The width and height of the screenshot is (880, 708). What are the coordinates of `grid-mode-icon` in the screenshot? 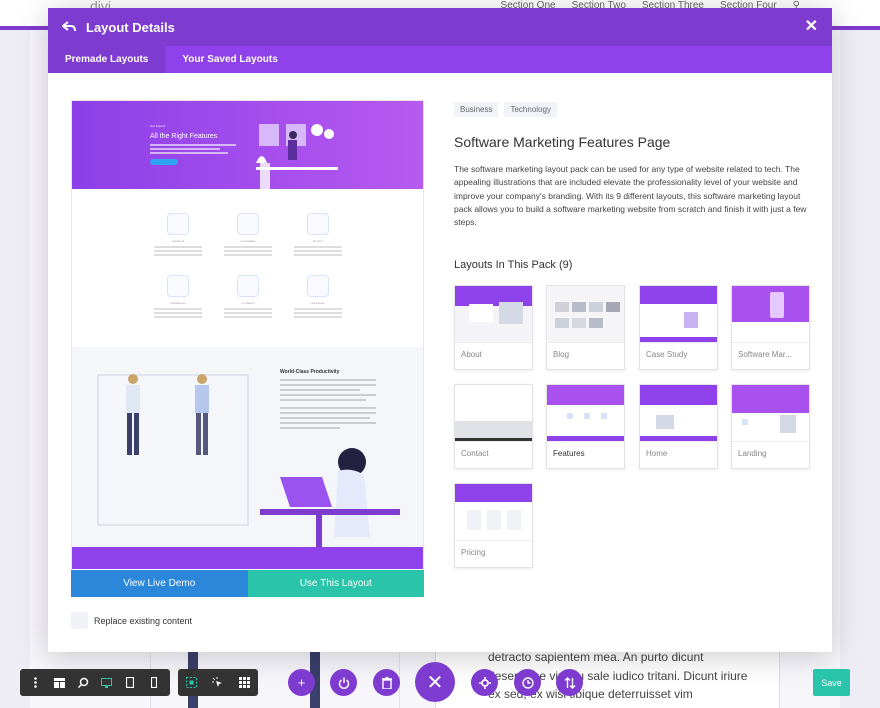 It's located at (245, 683).